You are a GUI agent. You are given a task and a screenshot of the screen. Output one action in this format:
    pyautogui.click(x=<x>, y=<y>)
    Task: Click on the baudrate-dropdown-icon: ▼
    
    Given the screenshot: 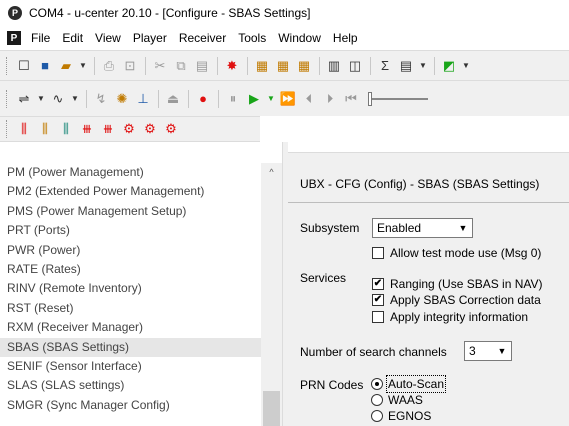 What is the action you would take?
    pyautogui.click(x=75, y=99)
    